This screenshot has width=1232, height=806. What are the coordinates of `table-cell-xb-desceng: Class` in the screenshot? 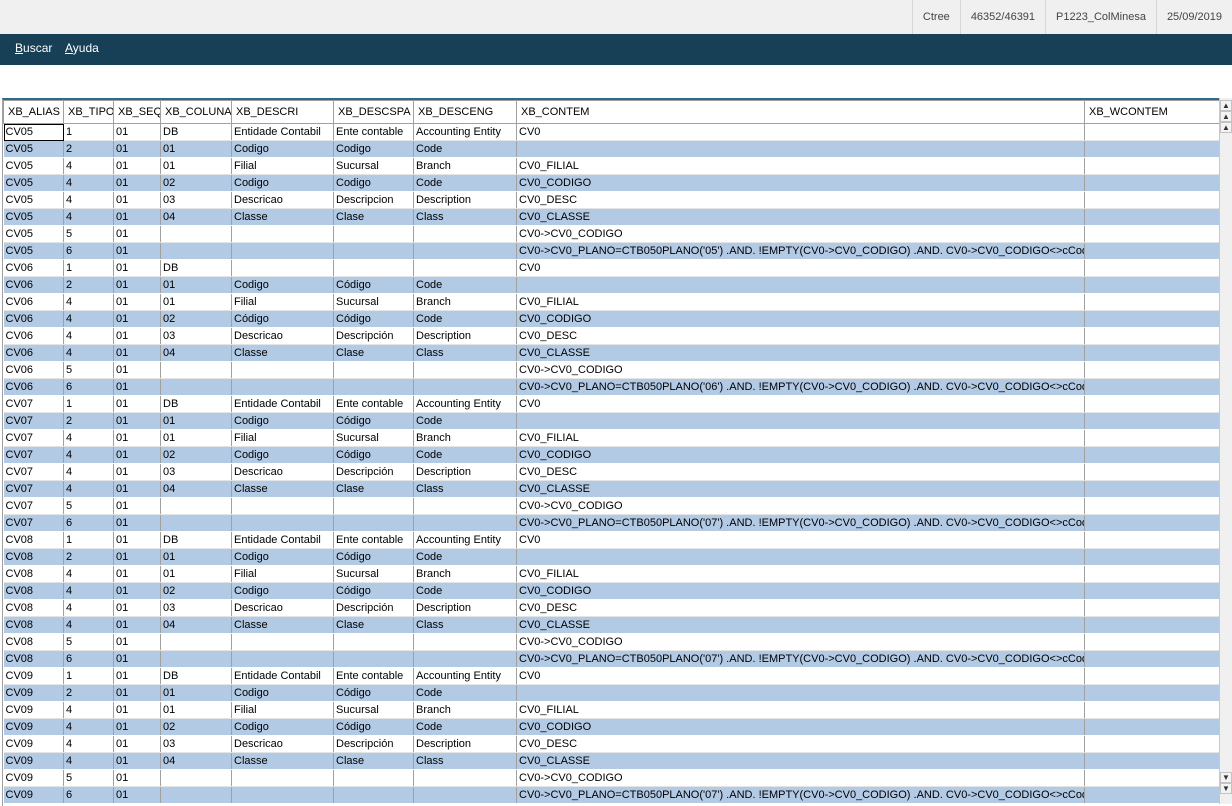 It's located at (465, 217).